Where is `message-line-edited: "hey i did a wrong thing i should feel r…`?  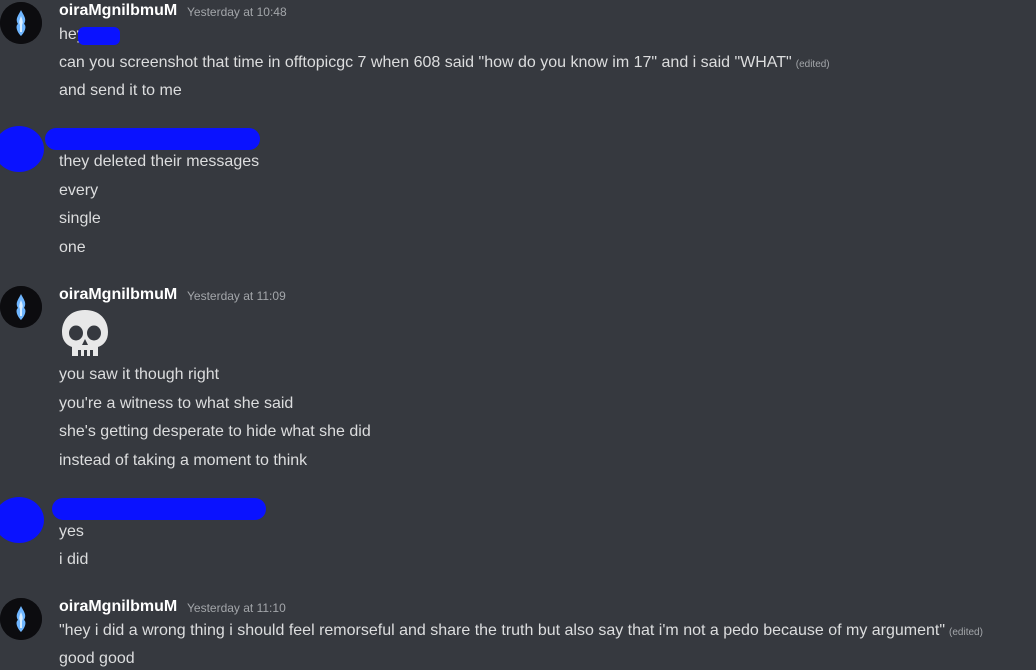
message-line-edited: "hey i did a wrong thing i should feel r… is located at coordinates (521, 632).